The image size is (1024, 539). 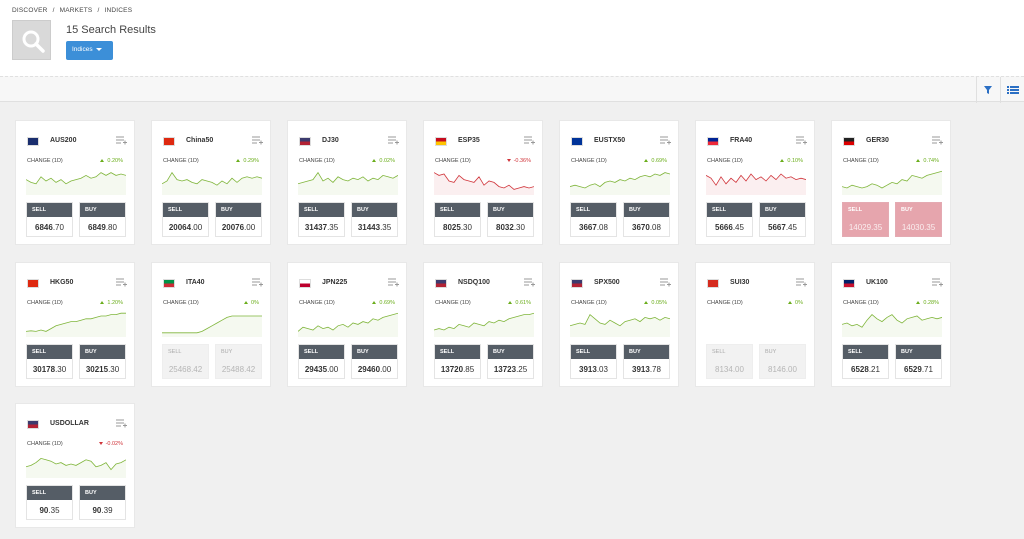 What do you see at coordinates (655, 161) in the screenshot?
I see `change-value: 0.69%` at bounding box center [655, 161].